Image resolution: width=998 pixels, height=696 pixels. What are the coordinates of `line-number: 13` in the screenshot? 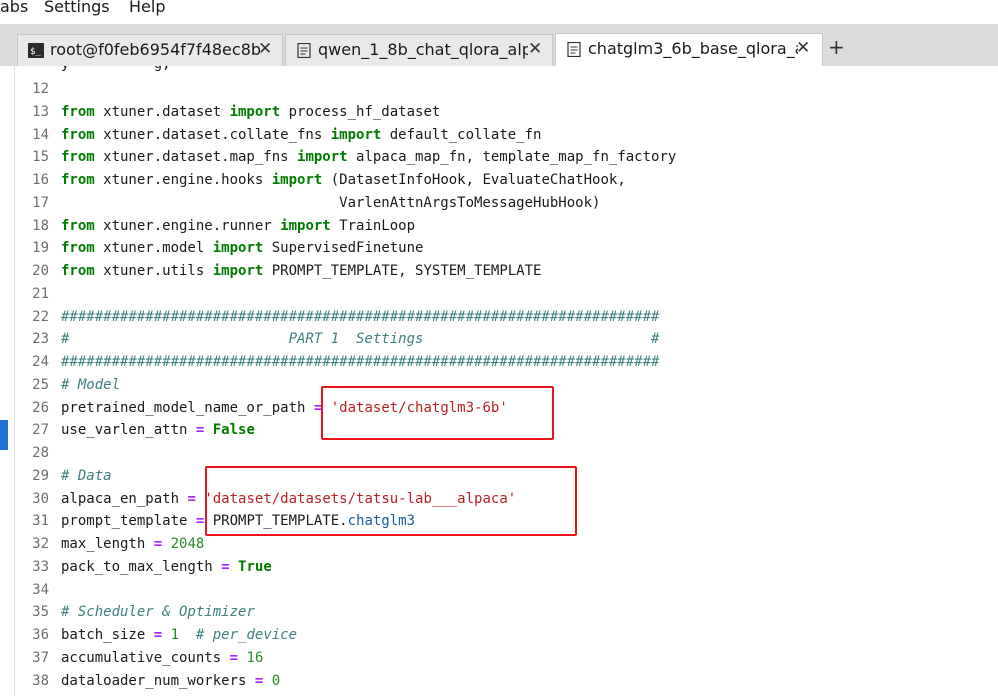 It's located at (40, 111).